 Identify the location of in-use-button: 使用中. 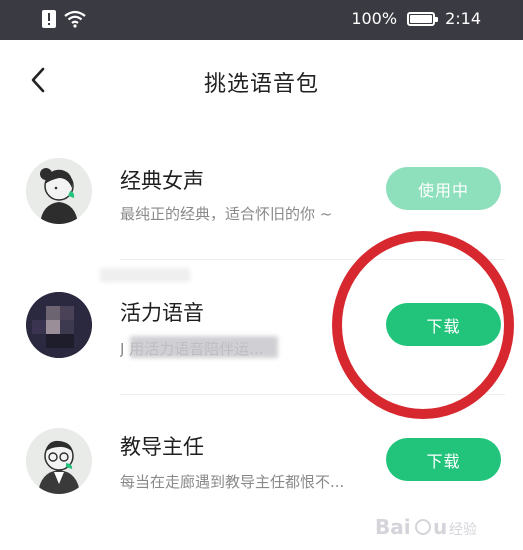
(443, 188).